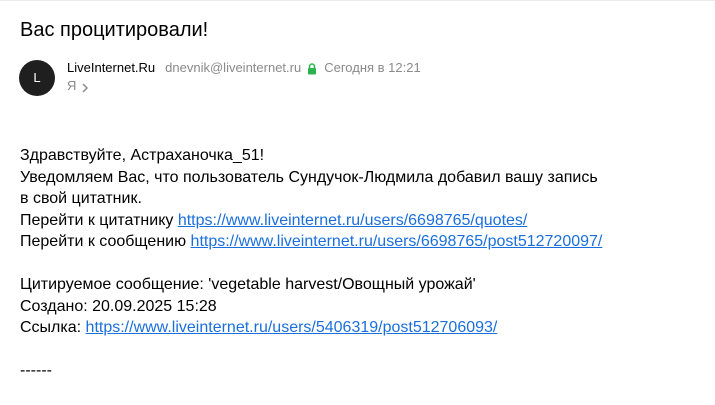 Image resolution: width=715 pixels, height=405 pixels. Describe the element at coordinates (372, 67) in the screenshot. I see `email-date: Сегодня в 12:21` at that location.